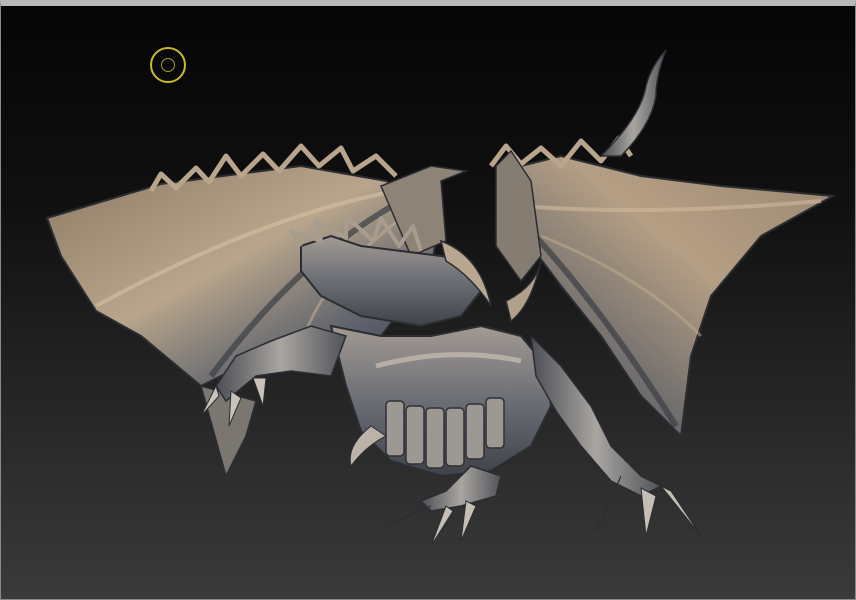 The width and height of the screenshot is (856, 600). Describe the element at coordinates (633, 103) in the screenshot. I see `tail` at that location.